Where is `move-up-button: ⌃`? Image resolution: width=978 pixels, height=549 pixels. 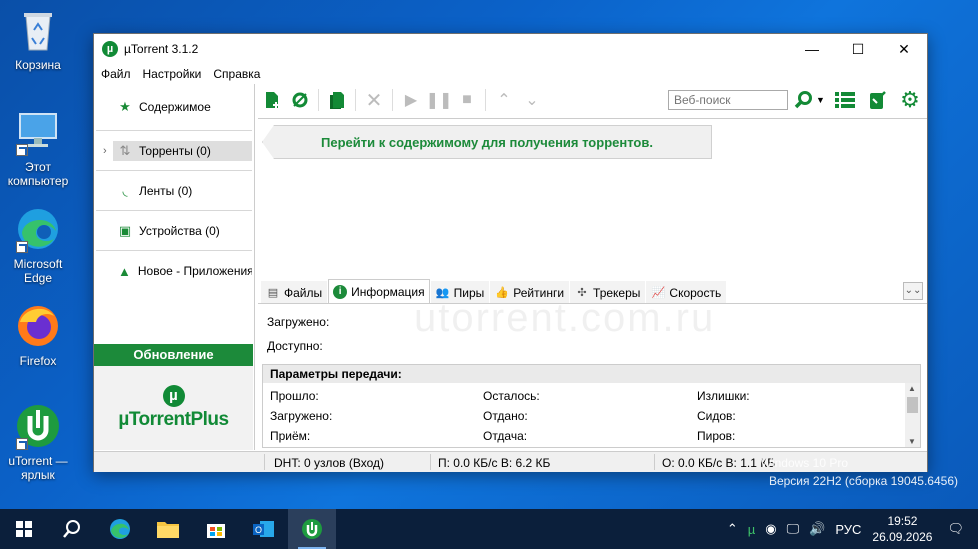 move-up-button: ⌃ is located at coordinates (504, 100).